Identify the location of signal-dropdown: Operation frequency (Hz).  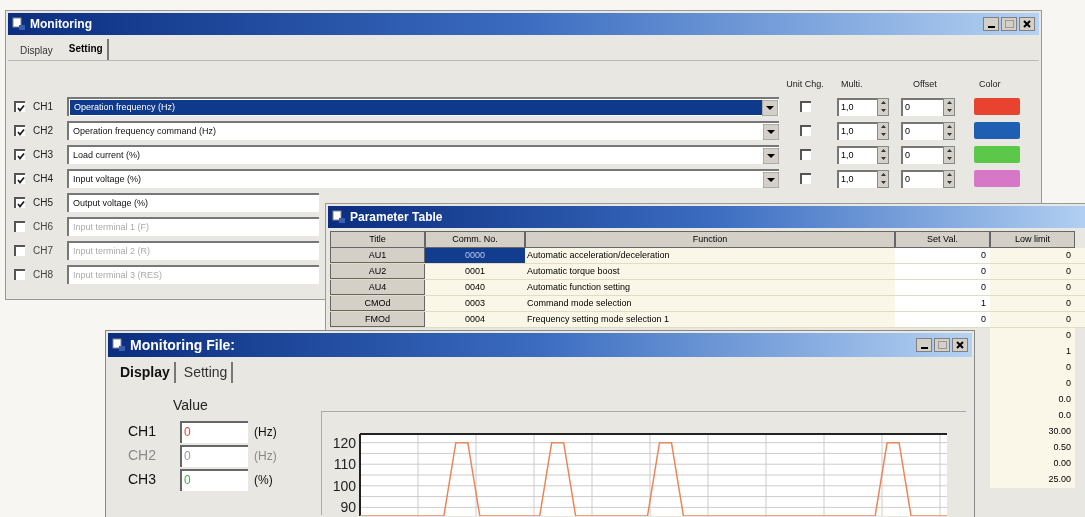
(423, 106).